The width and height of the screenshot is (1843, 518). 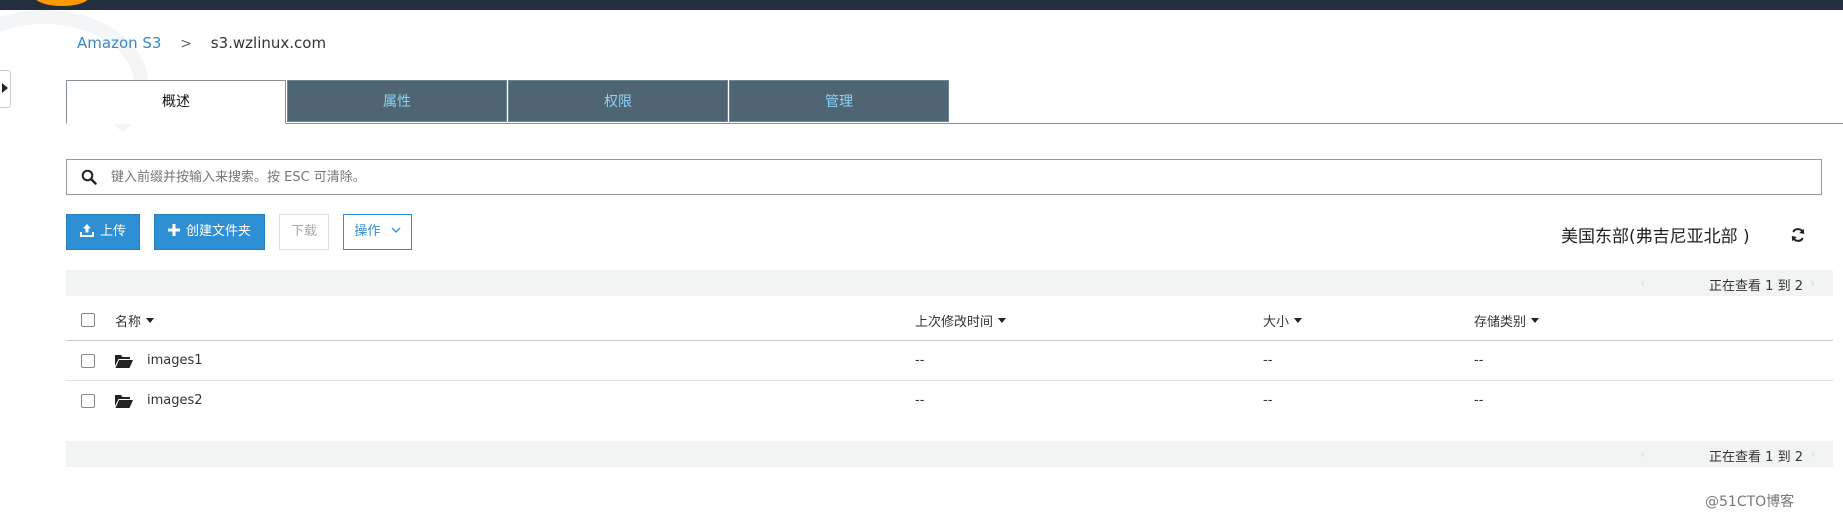 I want to click on chevron-down-icon, so click(x=396, y=230).